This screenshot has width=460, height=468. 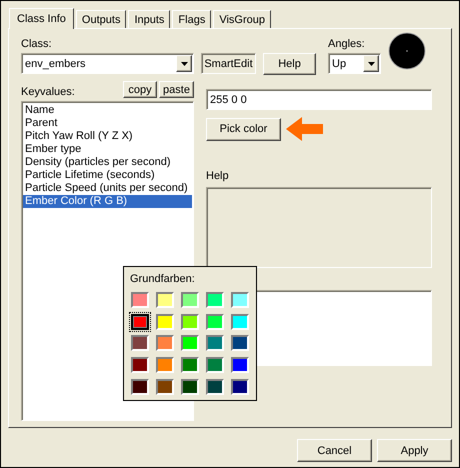 What do you see at coordinates (41, 18) in the screenshot?
I see `tab: Class Info` at bounding box center [41, 18].